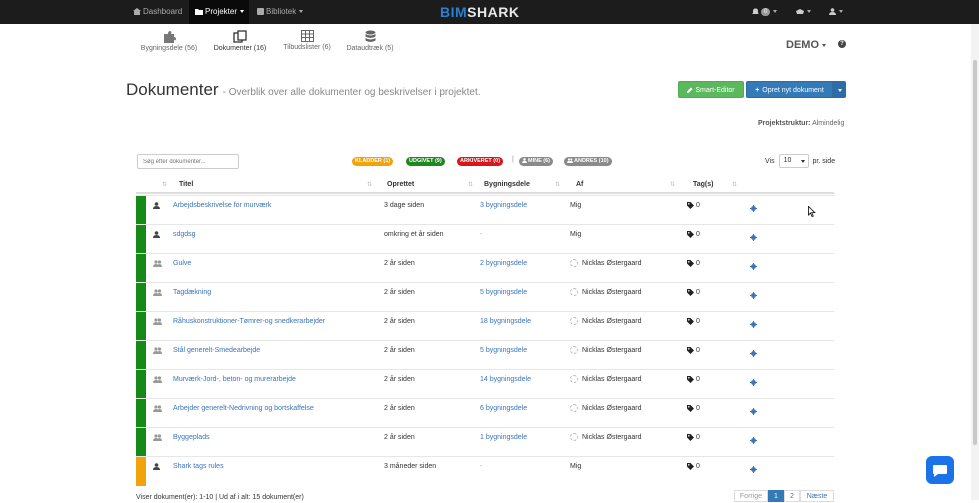 The width and height of the screenshot is (979, 503). What do you see at coordinates (191, 437) in the screenshot?
I see `document-title-link: Byggeplads` at bounding box center [191, 437].